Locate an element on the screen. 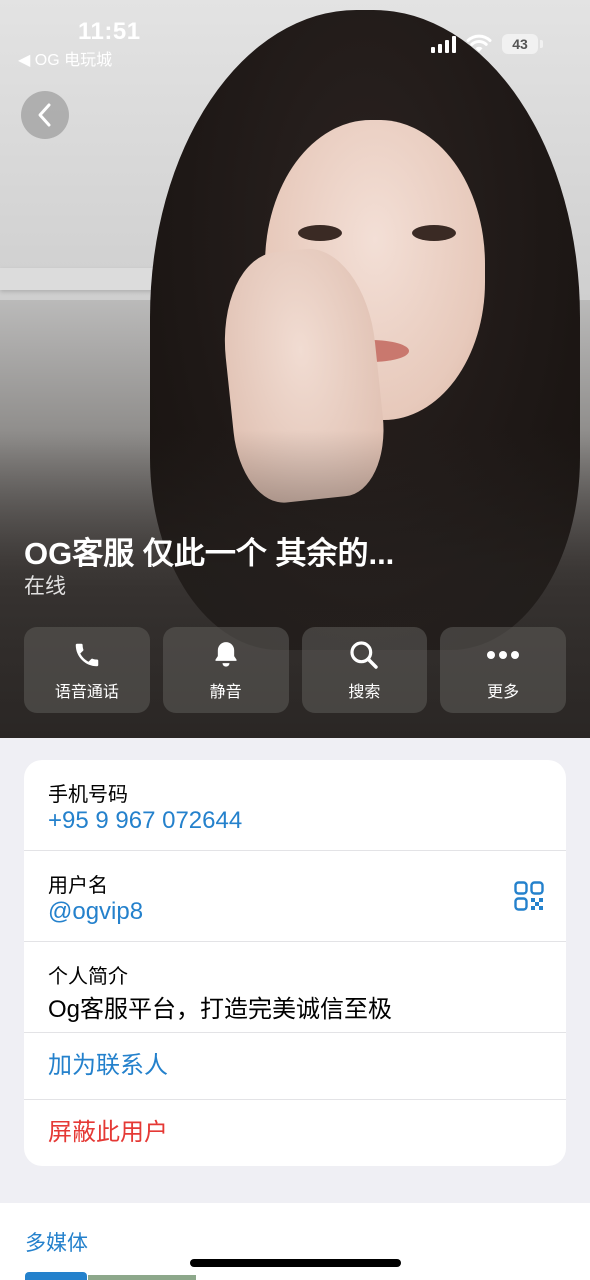 Image resolution: width=590 pixels, height=1280 pixels. media-section: 多媒体 is located at coordinates (295, 1241).